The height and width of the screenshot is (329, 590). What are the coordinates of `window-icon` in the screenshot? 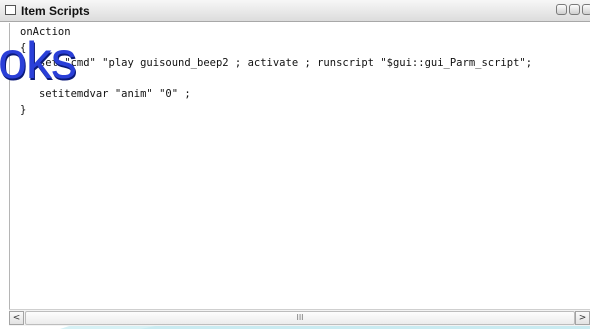 It's located at (10, 10).